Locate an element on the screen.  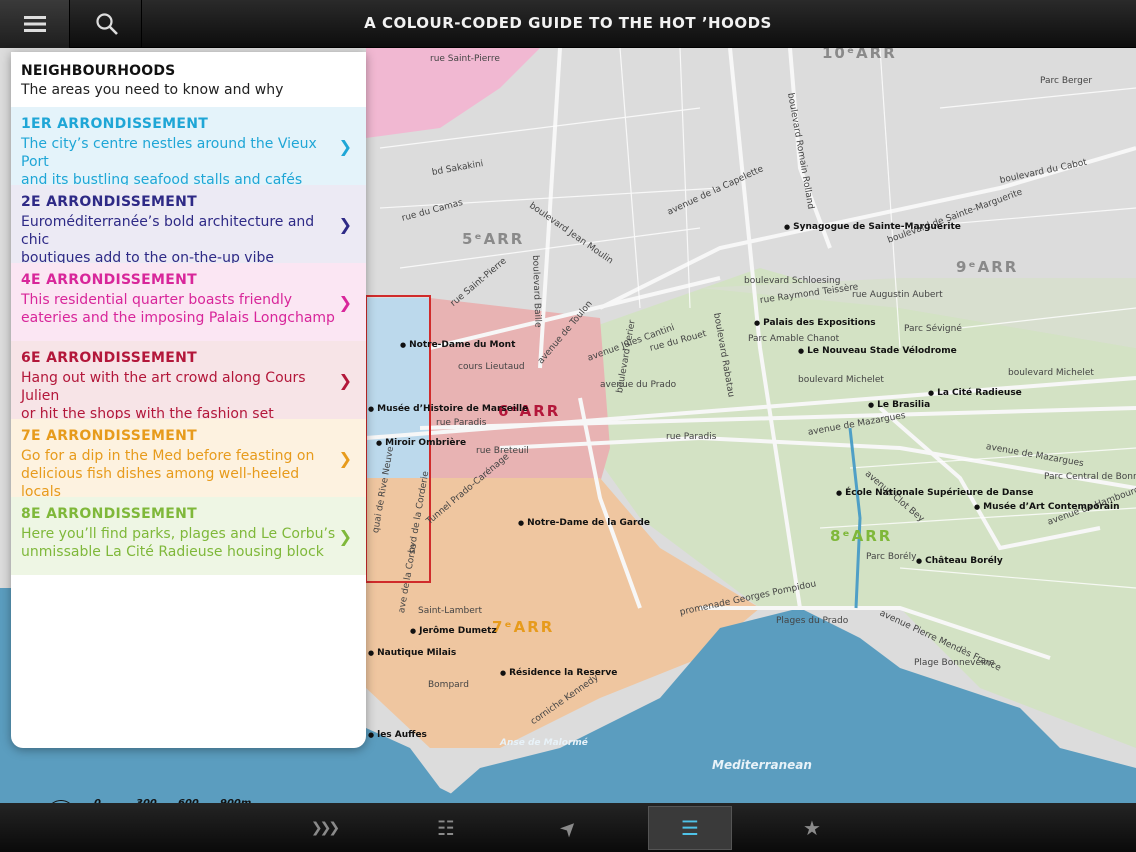
poi-label: les Auffes is located at coordinates (397, 735).